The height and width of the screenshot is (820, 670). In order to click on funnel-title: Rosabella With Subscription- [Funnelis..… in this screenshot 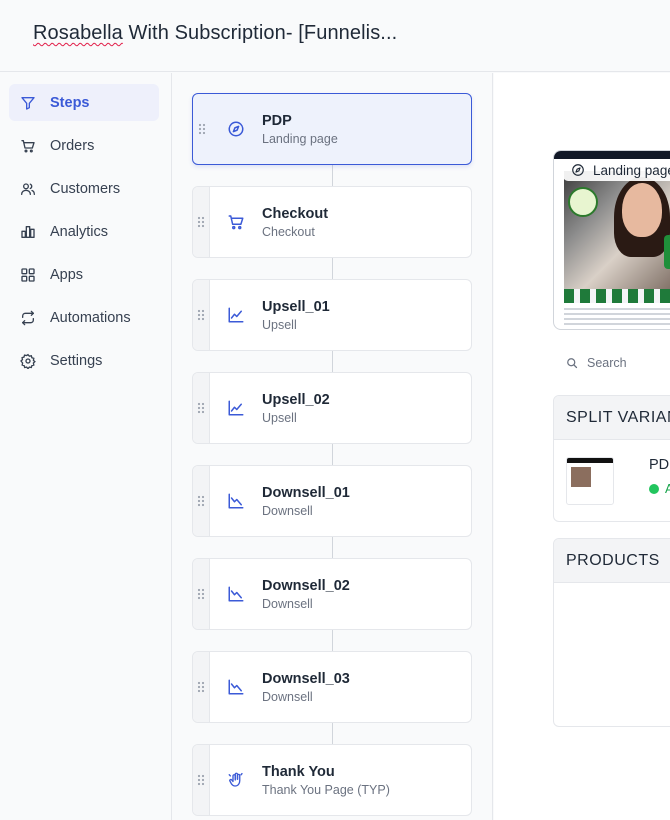, I will do `click(215, 33)`.